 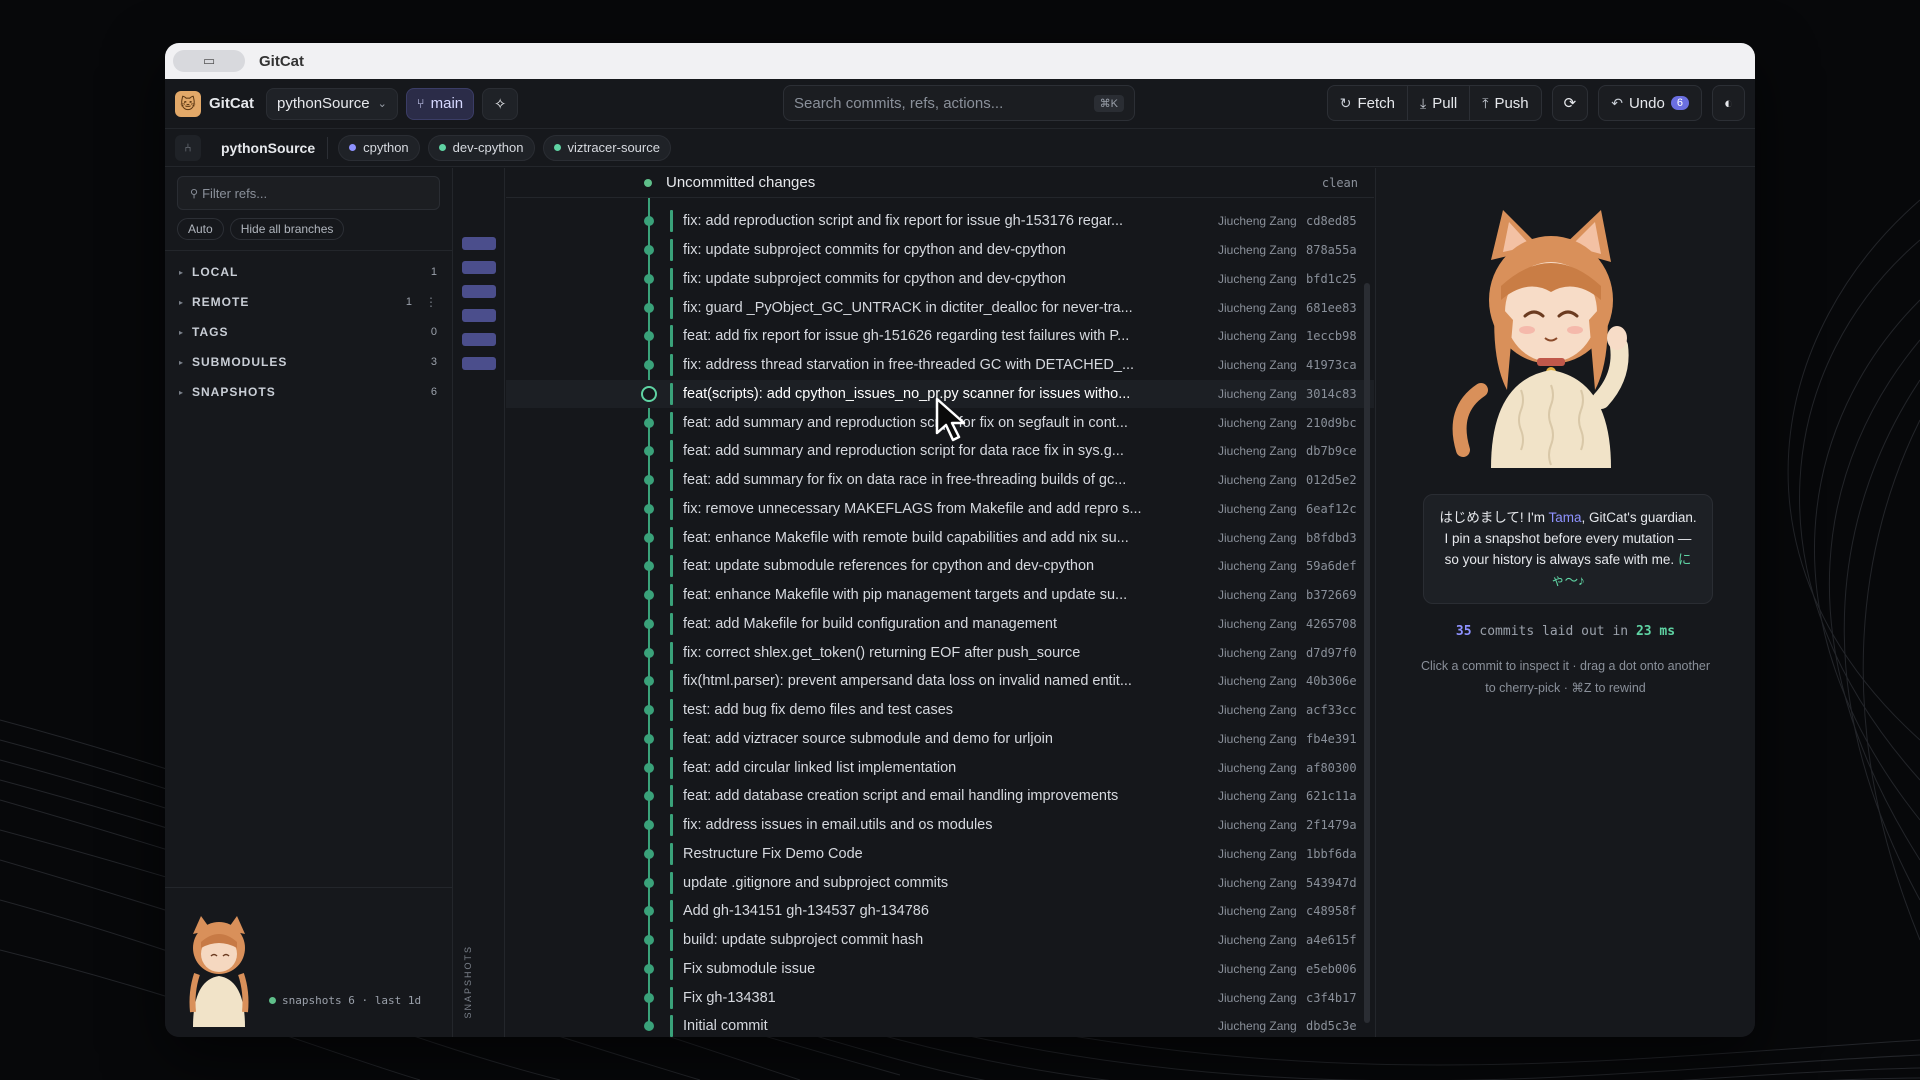 What do you see at coordinates (1505, 103) in the screenshot?
I see `push-button: ⤒ Push` at bounding box center [1505, 103].